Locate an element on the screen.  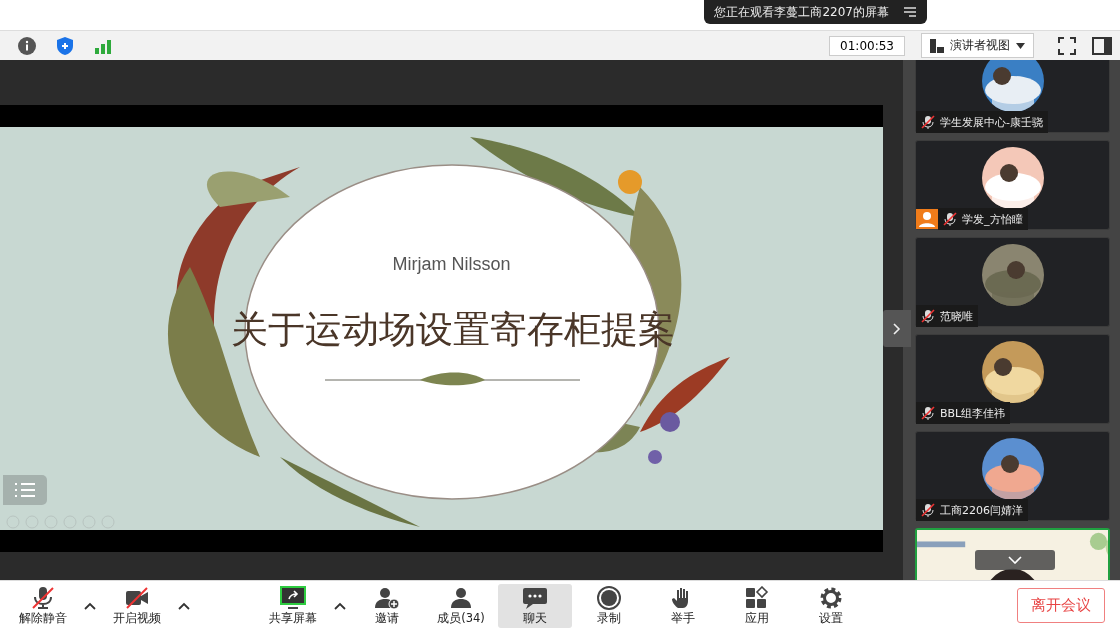
shield-icon is located at coordinates (65, 45).